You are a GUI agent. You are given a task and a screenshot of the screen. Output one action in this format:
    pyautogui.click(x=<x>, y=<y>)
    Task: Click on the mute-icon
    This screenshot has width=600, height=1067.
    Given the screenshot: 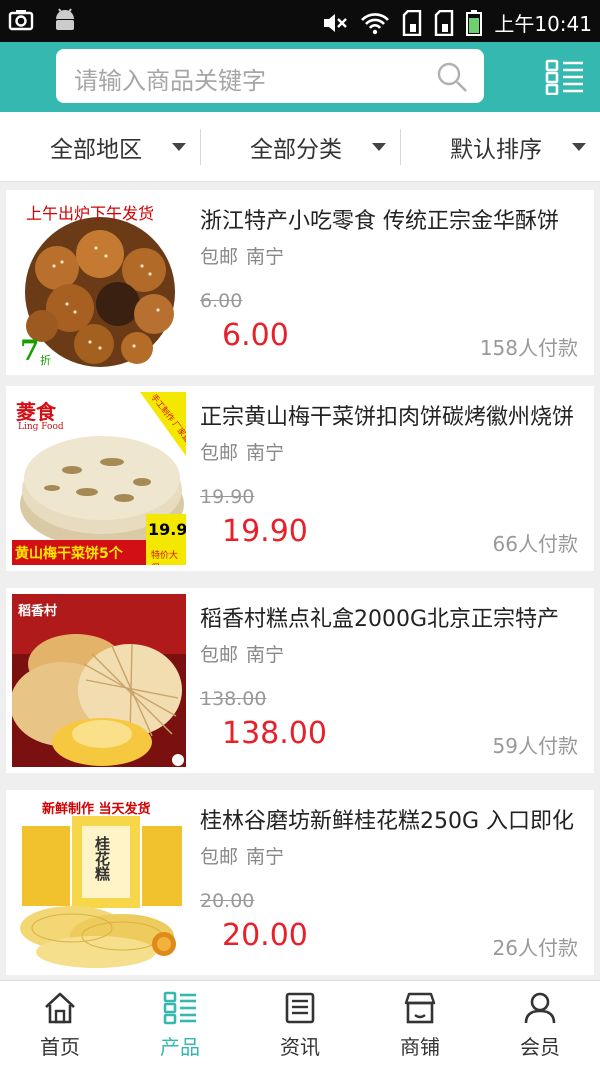 What is the action you would take?
    pyautogui.click(x=336, y=22)
    